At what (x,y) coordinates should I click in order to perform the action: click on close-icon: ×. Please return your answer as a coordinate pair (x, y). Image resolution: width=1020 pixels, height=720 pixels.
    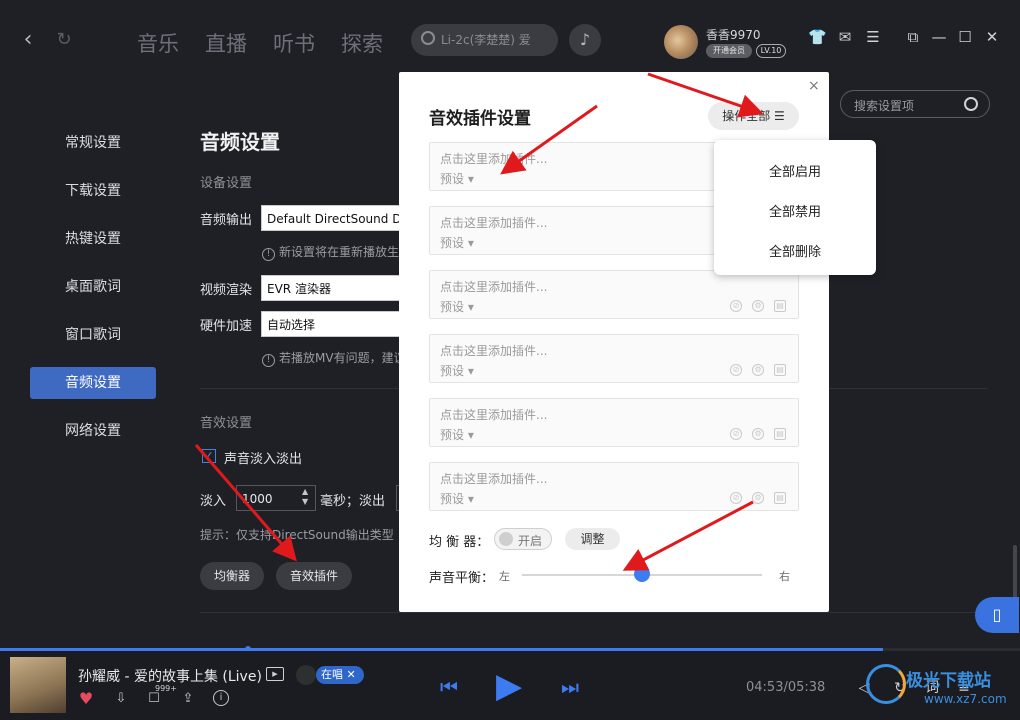
    Looking at the image, I should click on (814, 86).